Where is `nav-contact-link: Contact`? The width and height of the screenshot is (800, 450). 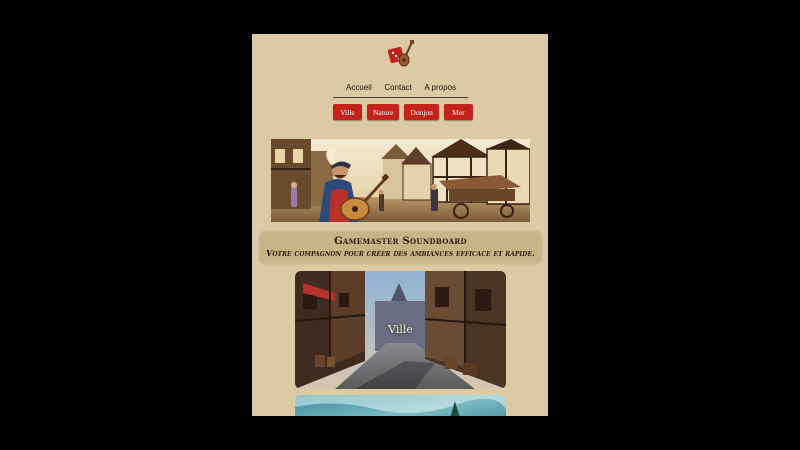
nav-contact-link: Contact is located at coordinates (398, 87).